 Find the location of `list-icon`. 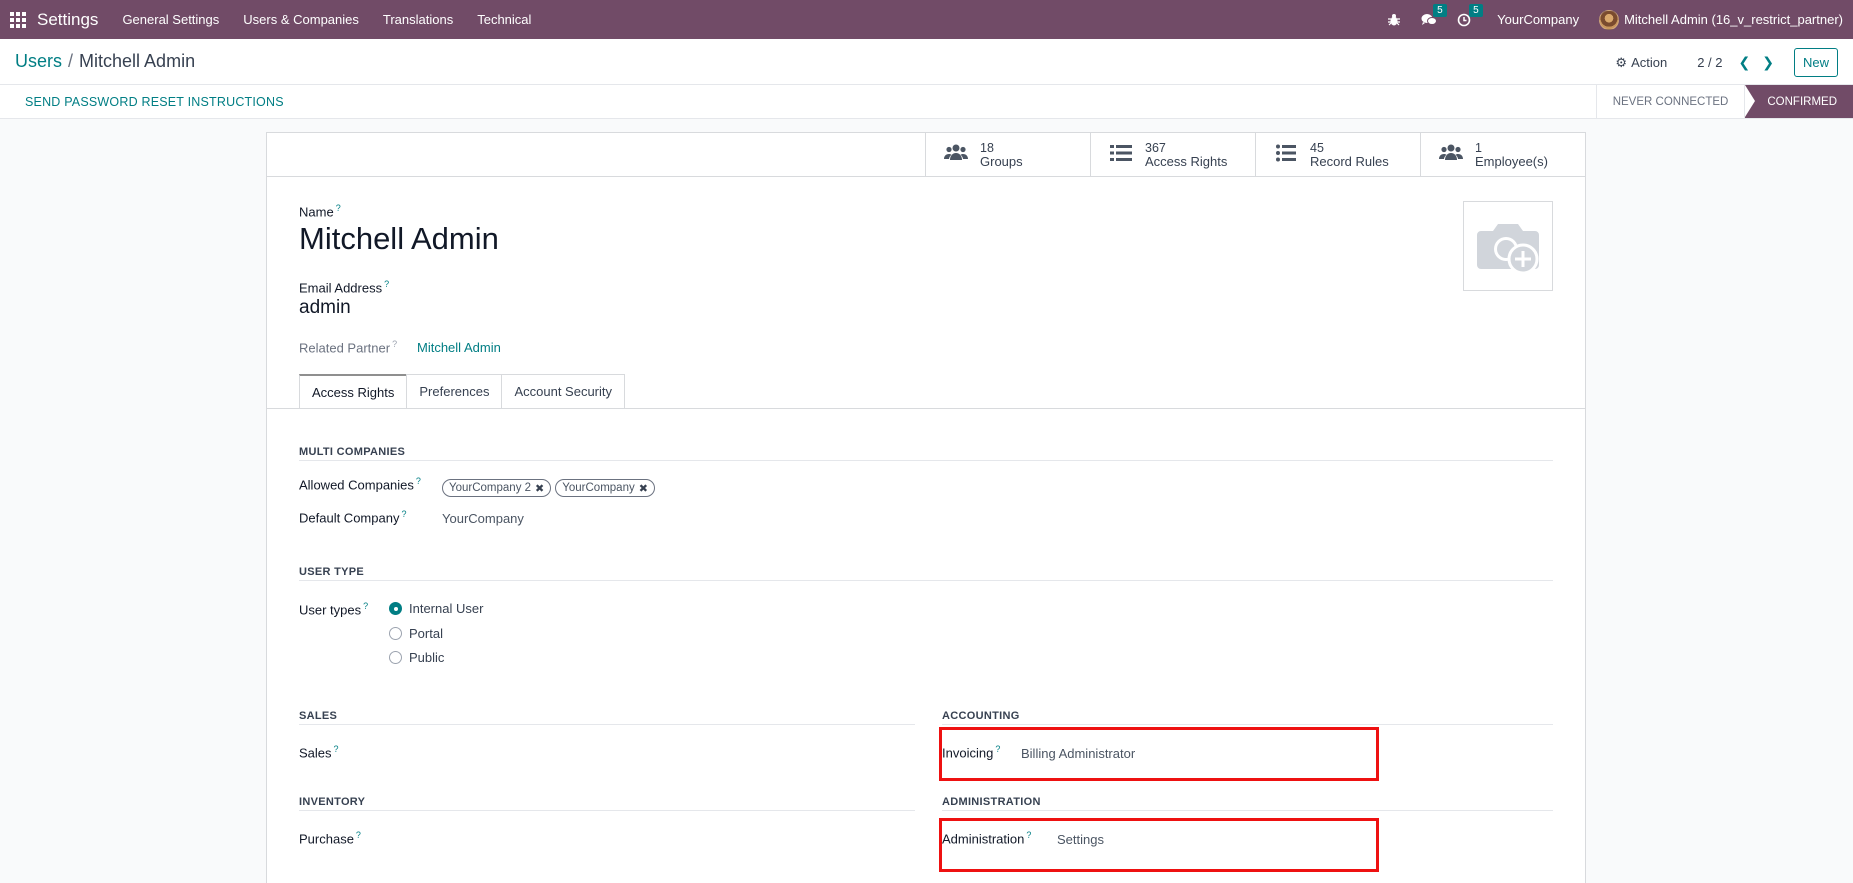

list-icon is located at coordinates (1121, 155).